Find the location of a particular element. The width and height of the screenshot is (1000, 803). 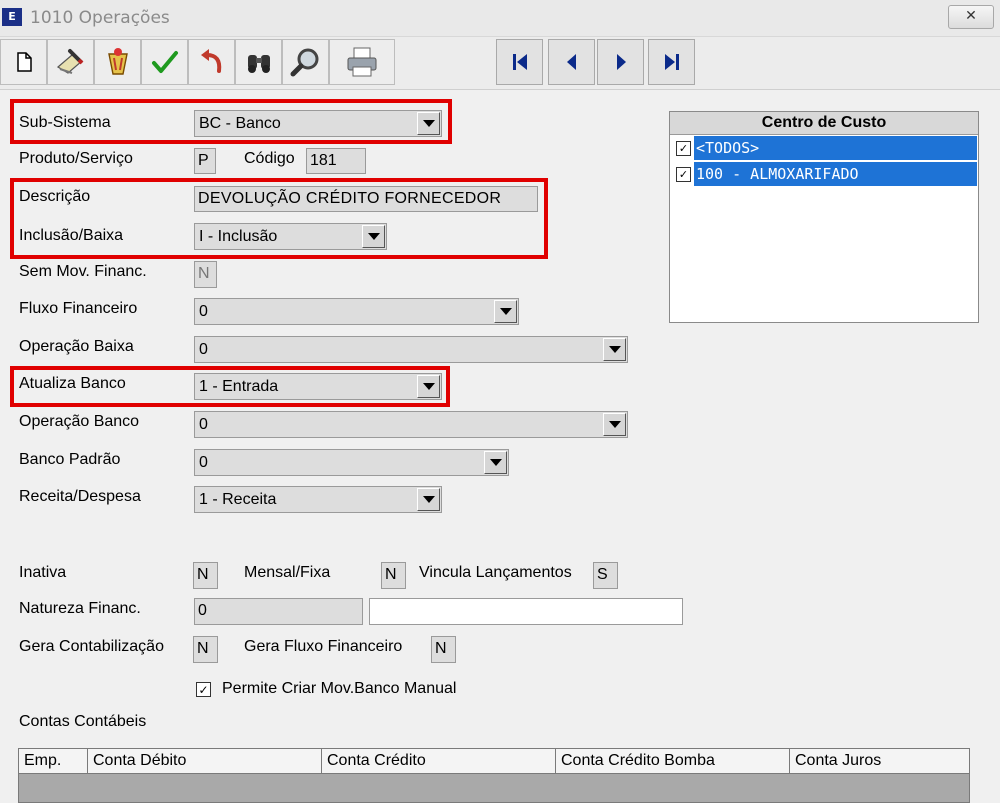

centro-item-label: 100 - ALMOXARIFADO is located at coordinates (835, 174).